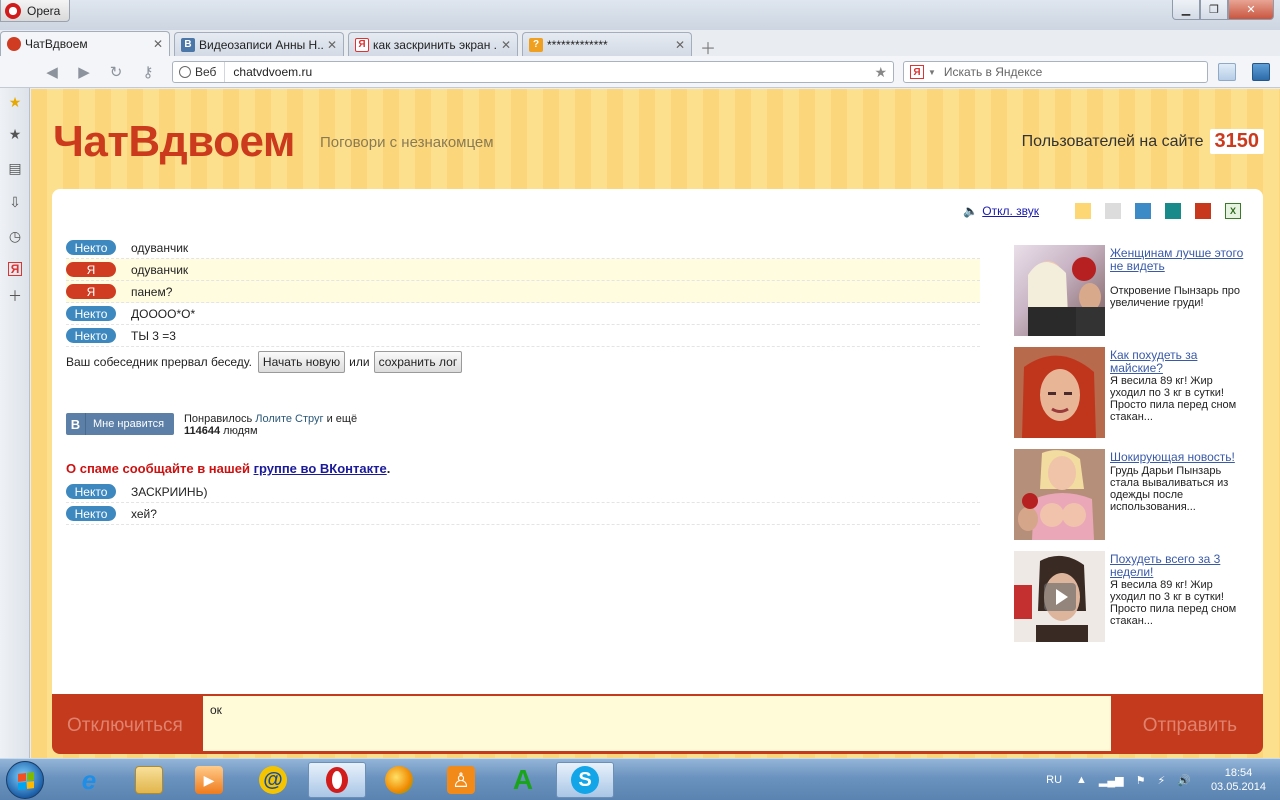 The width and height of the screenshot is (1280, 800). I want to click on tab-yandex-search: Я как заскринить экран ... ✕, so click(433, 44).